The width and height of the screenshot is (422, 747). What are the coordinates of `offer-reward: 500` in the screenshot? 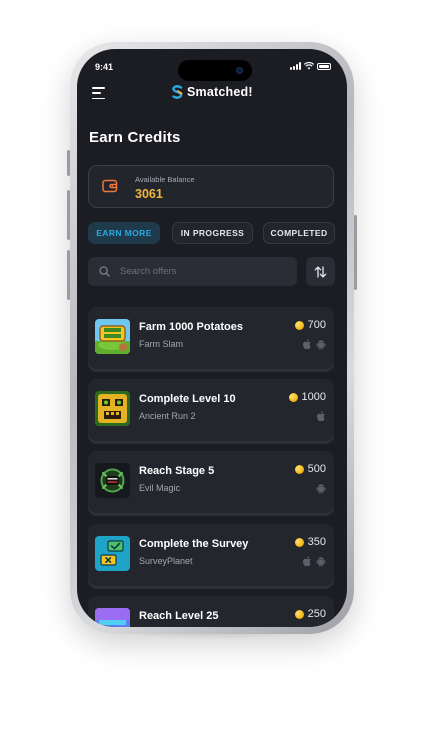 It's located at (310, 469).